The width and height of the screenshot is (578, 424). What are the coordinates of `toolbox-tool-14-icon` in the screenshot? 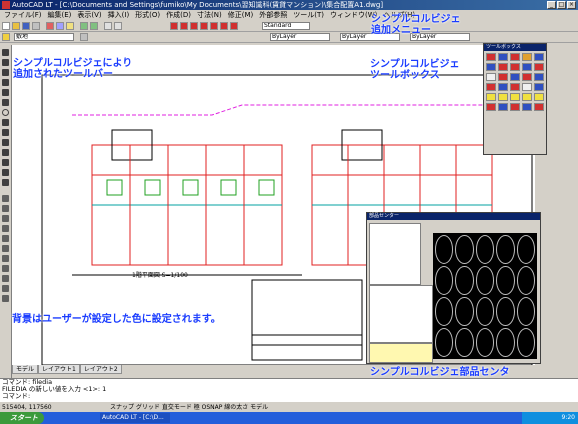 It's located at (527, 77).